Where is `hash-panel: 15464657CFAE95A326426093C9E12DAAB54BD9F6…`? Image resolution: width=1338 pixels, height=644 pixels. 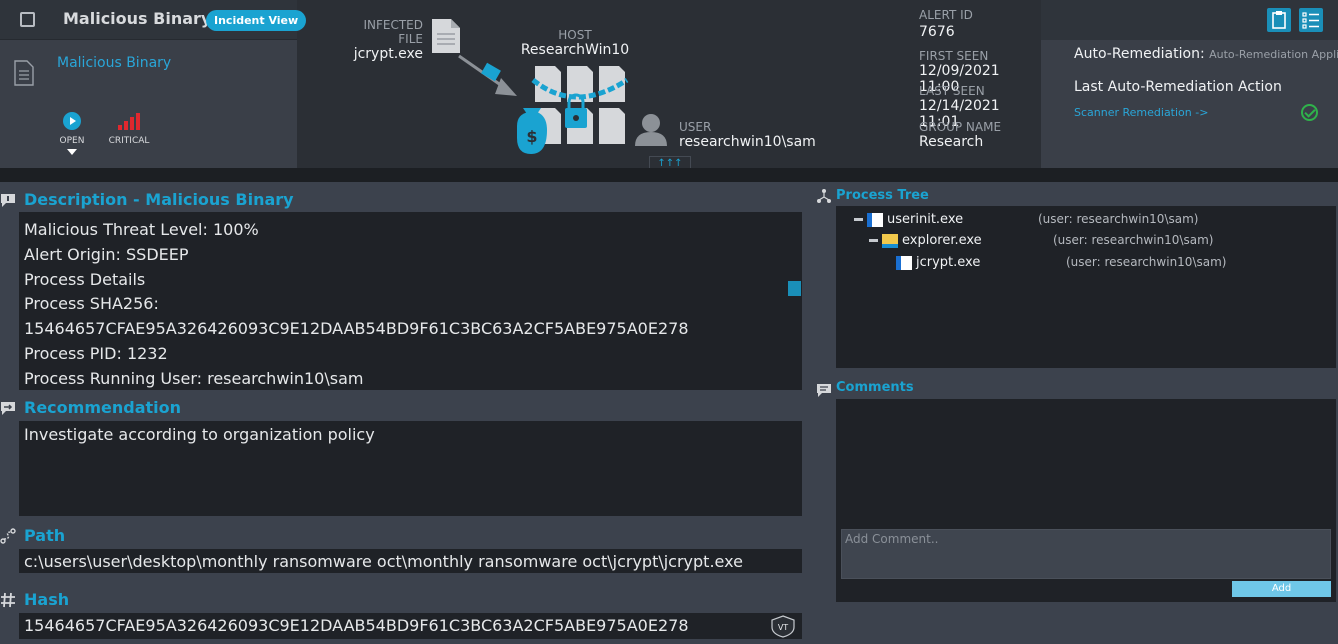
hash-panel: 15464657CFAE95A326426093C9E12DAAB54BD9F6… is located at coordinates (410, 626).